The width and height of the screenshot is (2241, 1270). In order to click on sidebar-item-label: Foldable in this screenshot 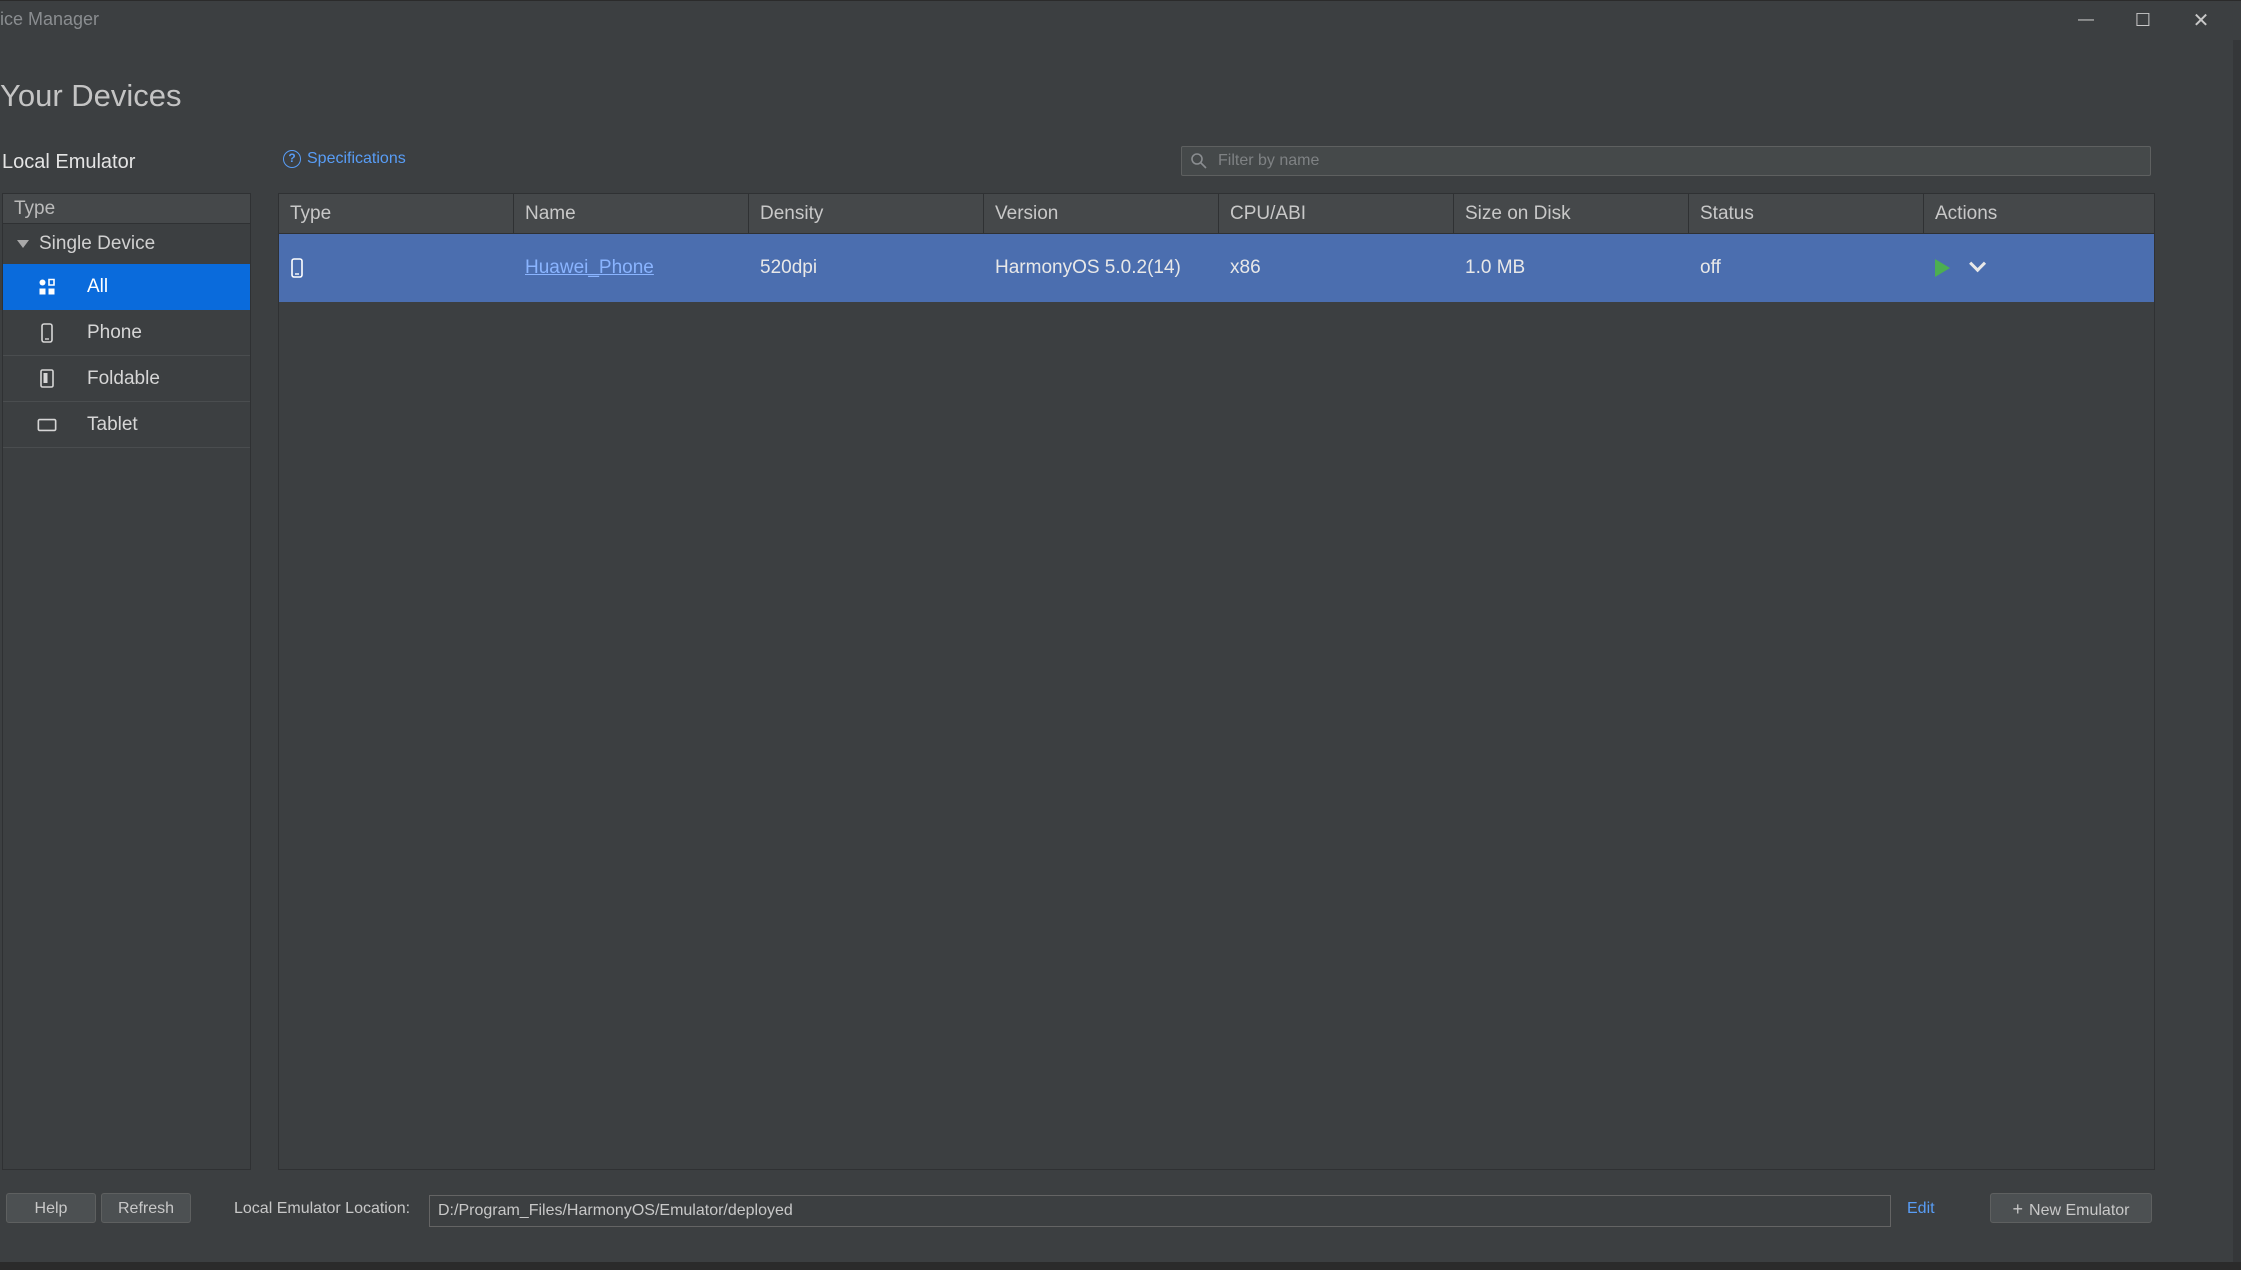, I will do `click(123, 378)`.